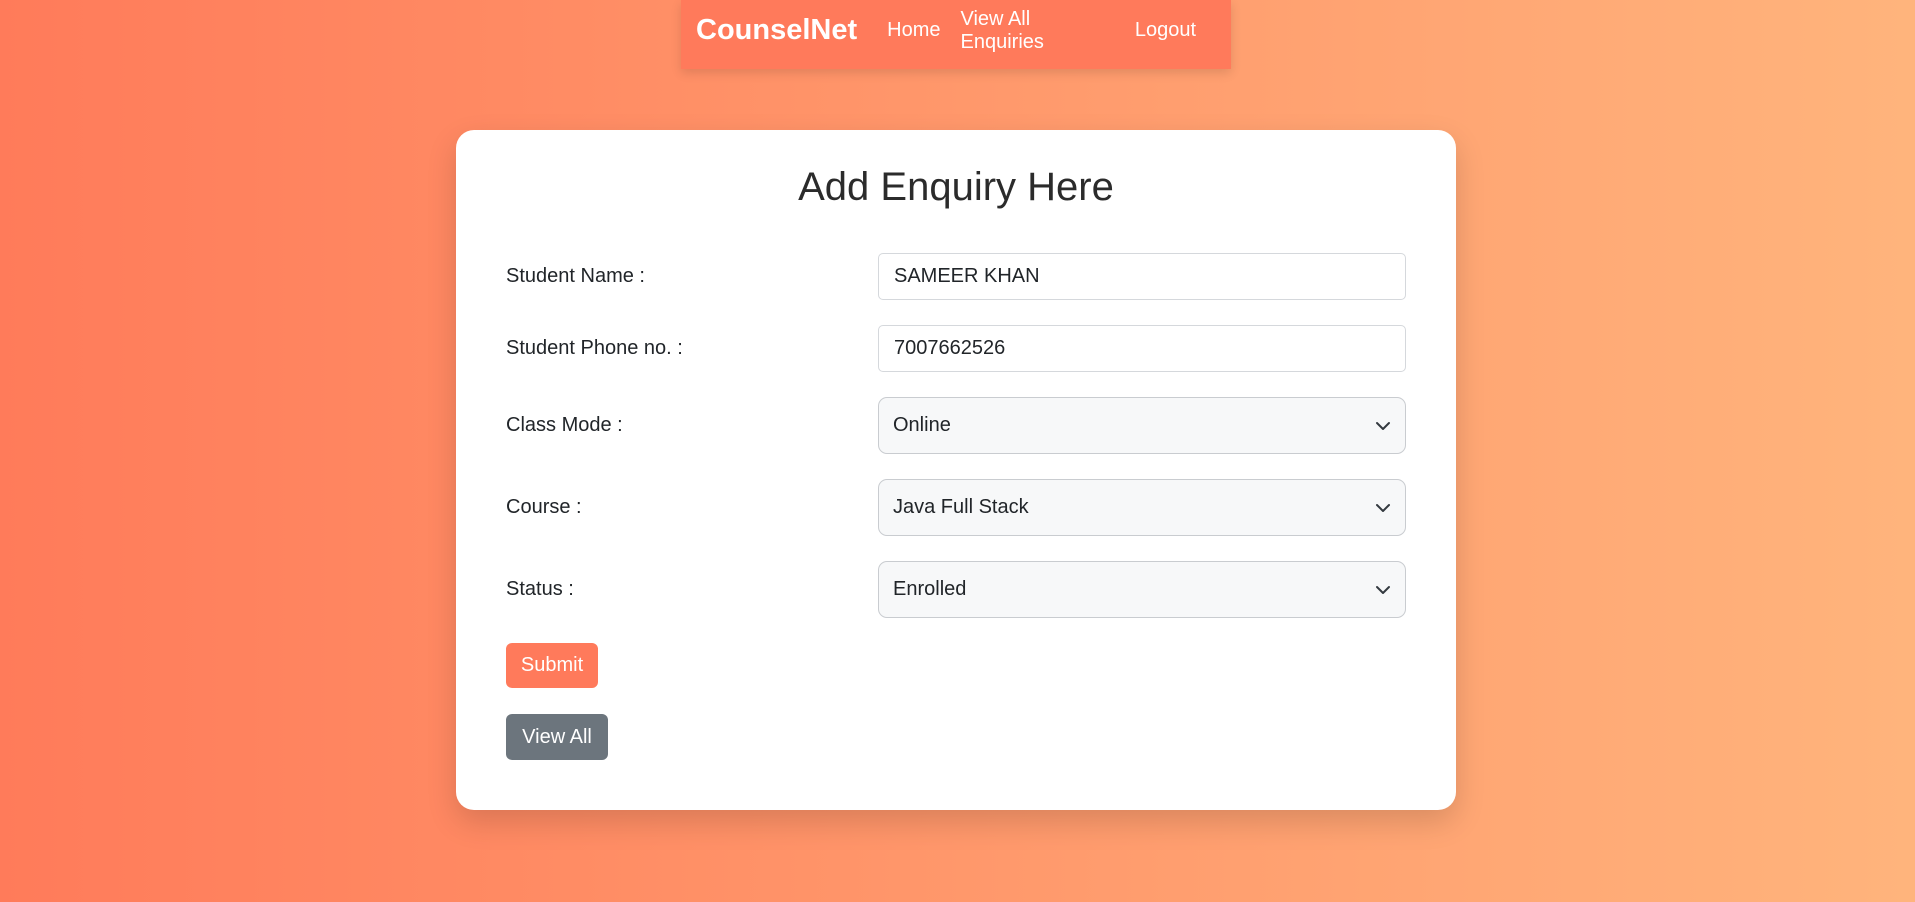 The image size is (1915, 902). Describe the element at coordinates (557, 737) in the screenshot. I see `view-all-button: View All` at that location.